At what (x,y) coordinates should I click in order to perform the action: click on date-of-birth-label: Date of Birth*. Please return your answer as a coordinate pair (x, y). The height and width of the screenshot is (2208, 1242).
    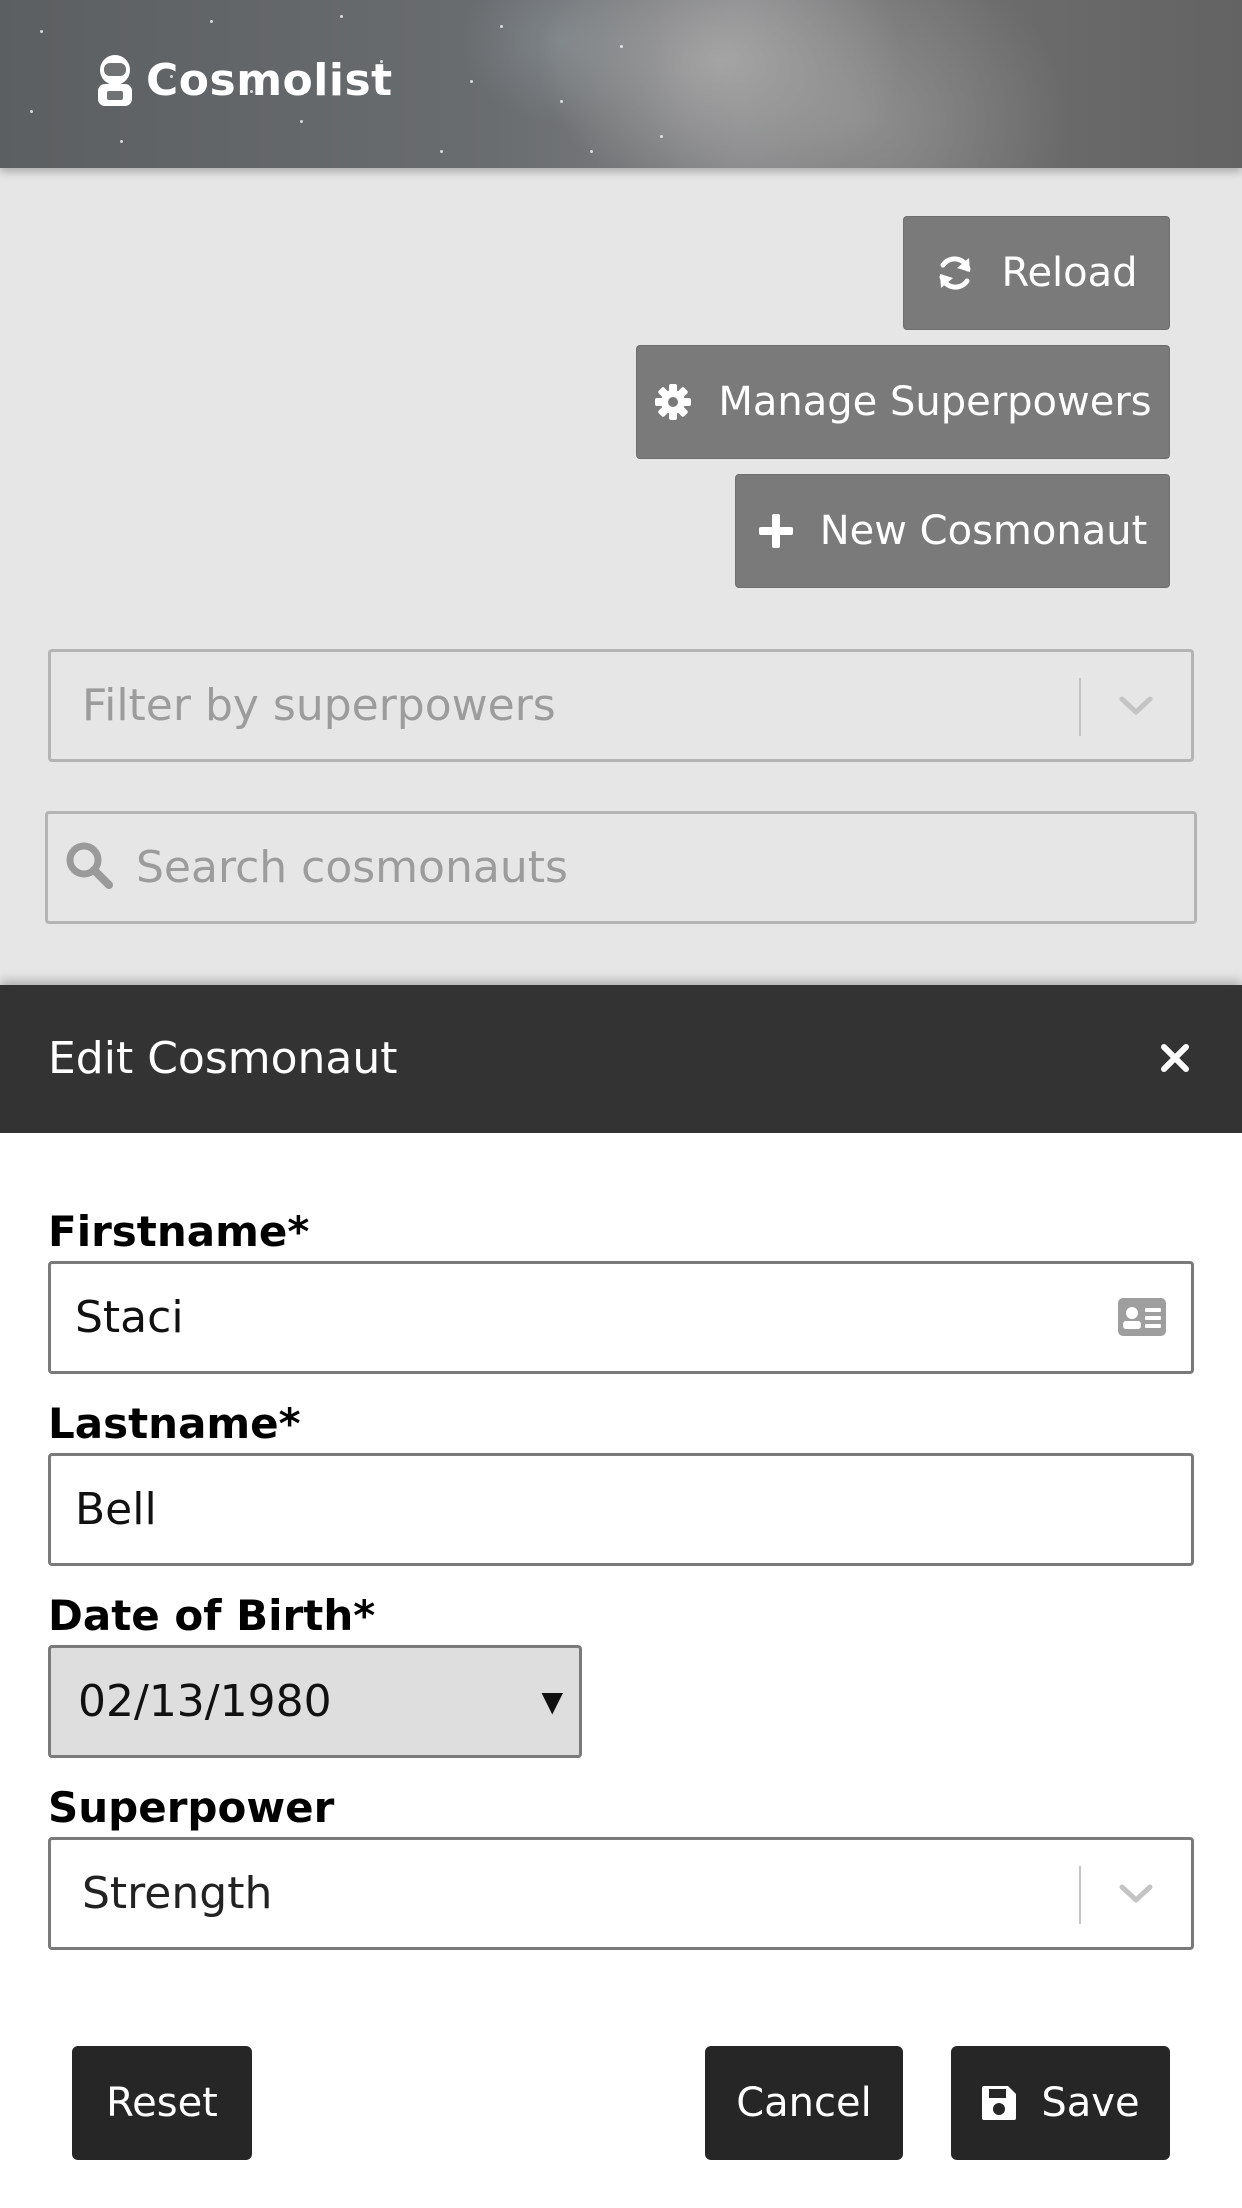
    Looking at the image, I should click on (212, 1615).